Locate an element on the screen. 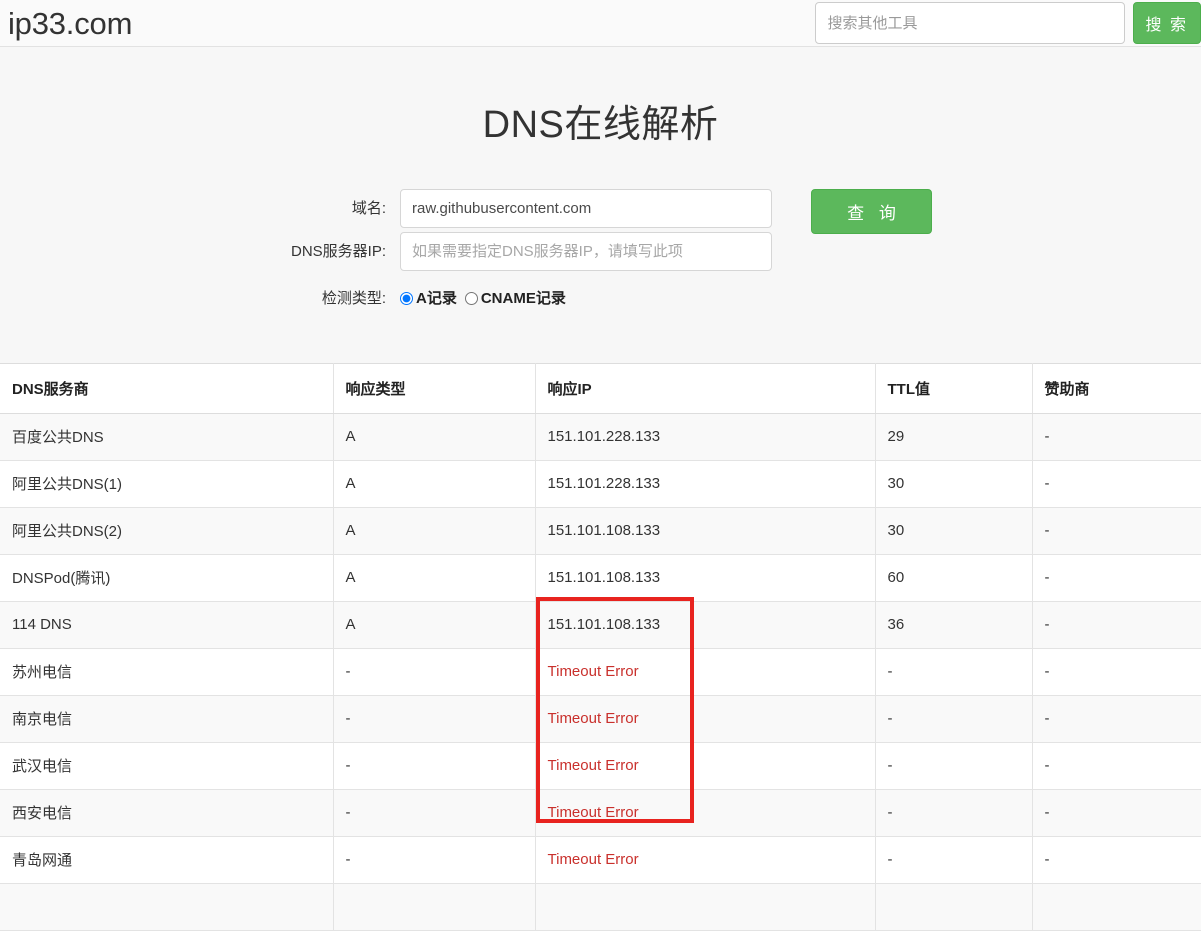  cell-provider: 百度公共DNS is located at coordinates (167, 436).